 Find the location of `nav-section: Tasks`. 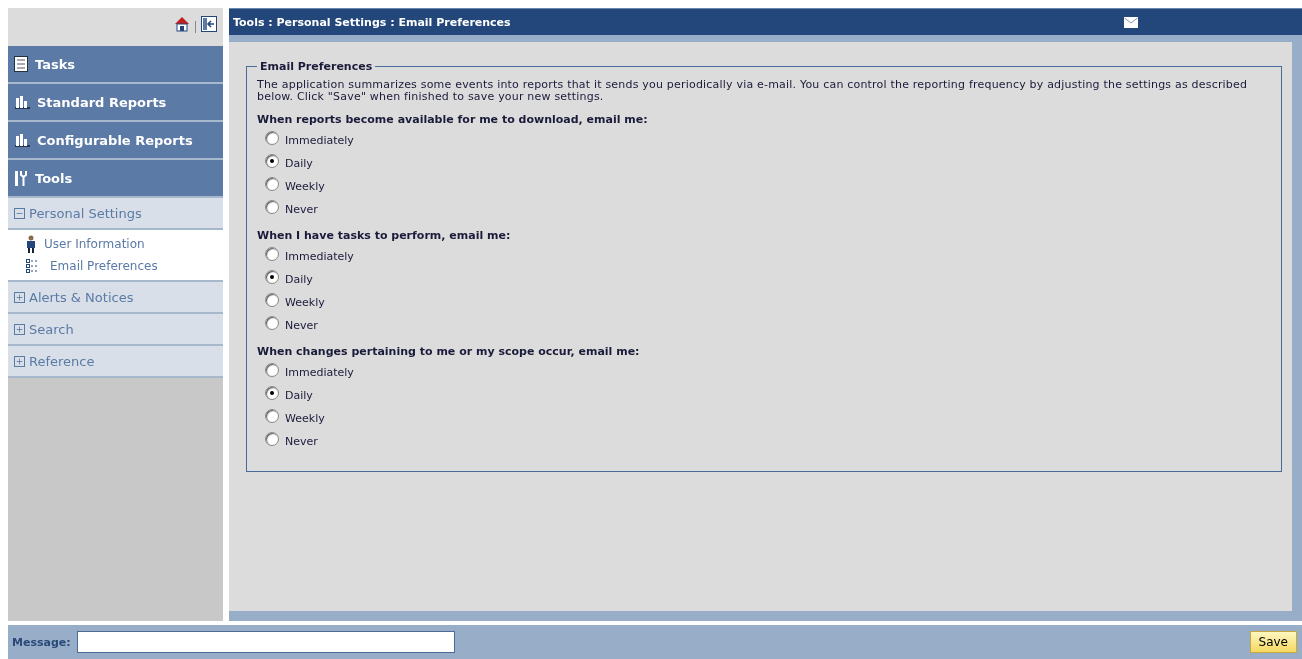

nav-section: Tasks is located at coordinates (115, 65).